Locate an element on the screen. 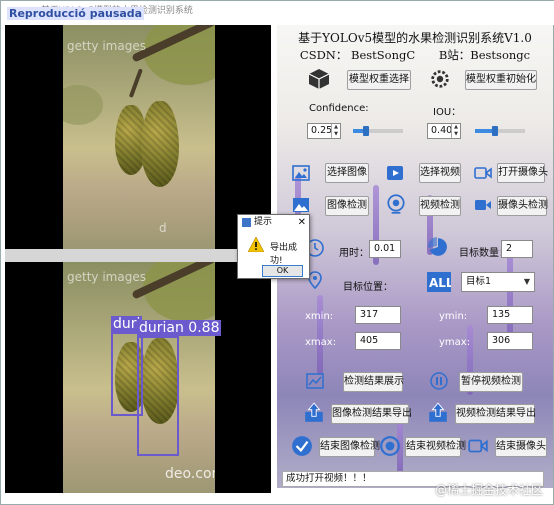  confidence-value: 0.25 is located at coordinates (322, 130).